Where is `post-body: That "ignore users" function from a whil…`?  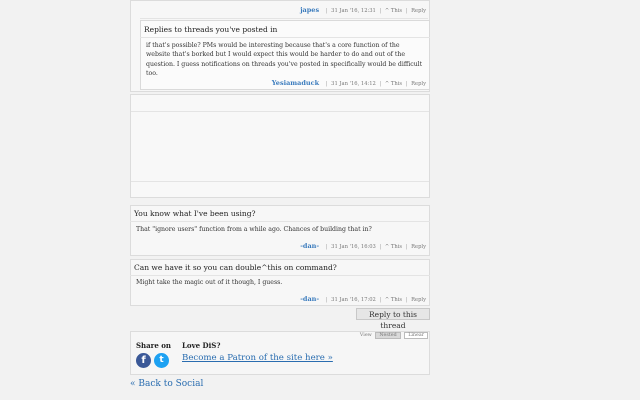
post-body: That "ignore users" function from a whil… is located at coordinates (254, 229).